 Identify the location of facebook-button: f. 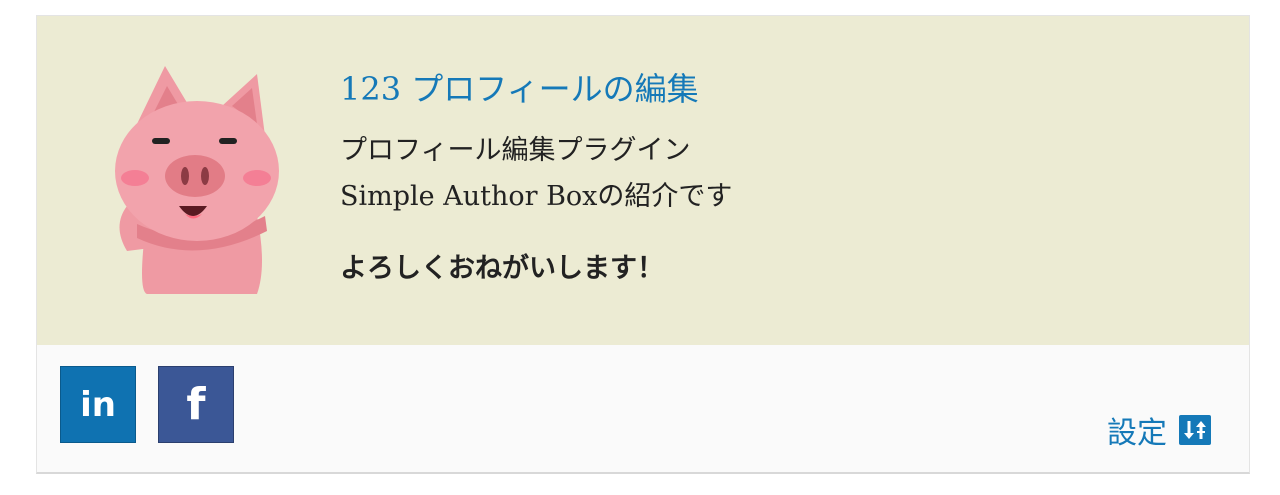
(196, 404).